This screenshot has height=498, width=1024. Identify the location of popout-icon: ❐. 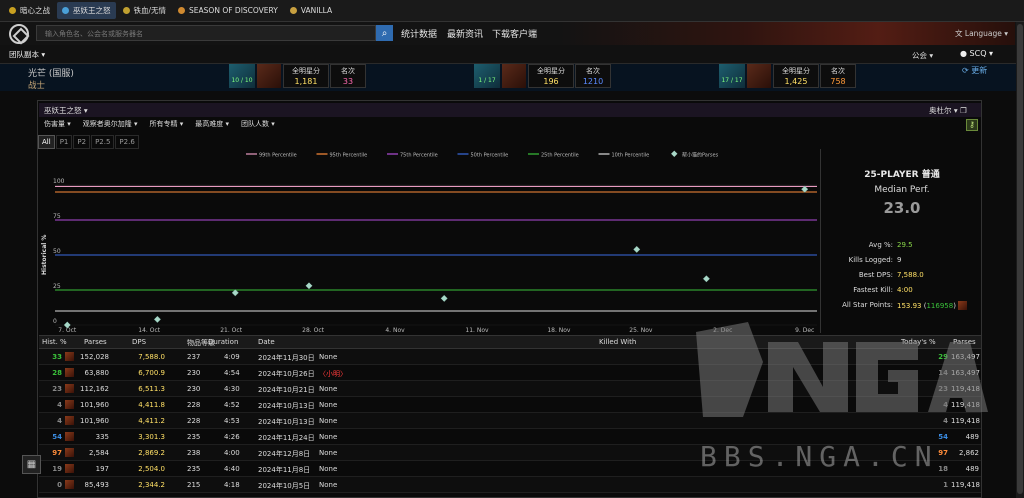
(963, 110).